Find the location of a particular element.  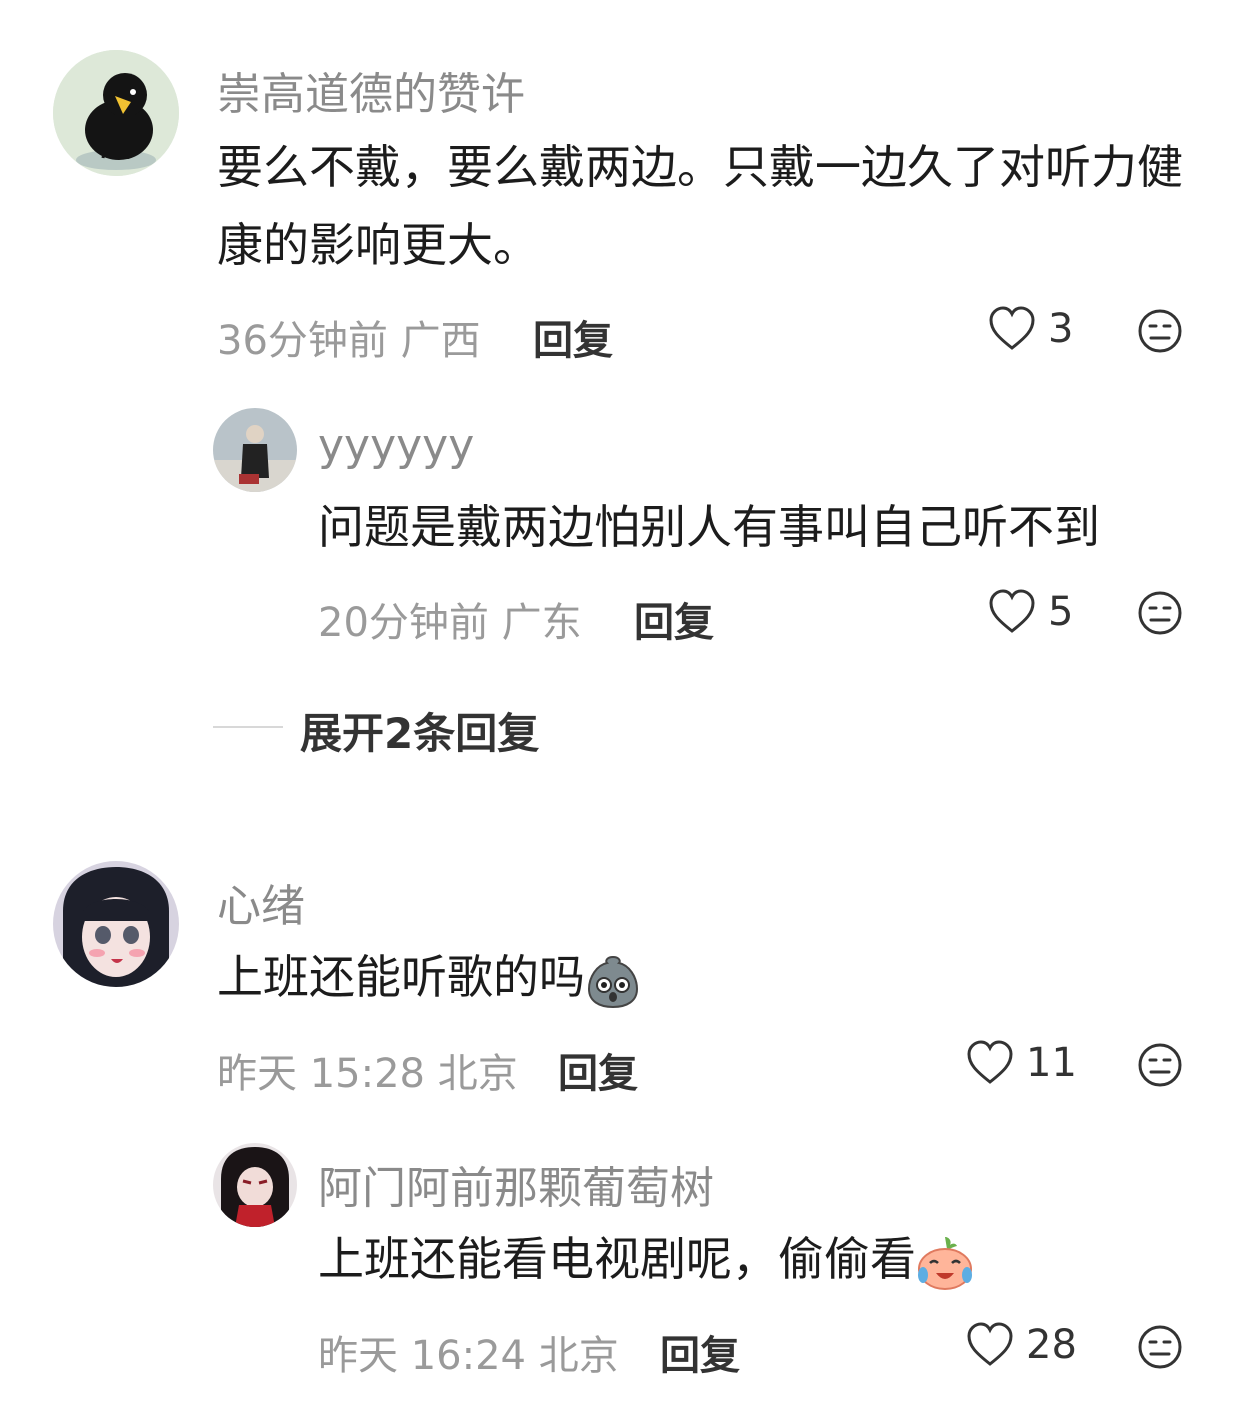

crying-laughing-peach-emoji is located at coordinates (945, 1263).